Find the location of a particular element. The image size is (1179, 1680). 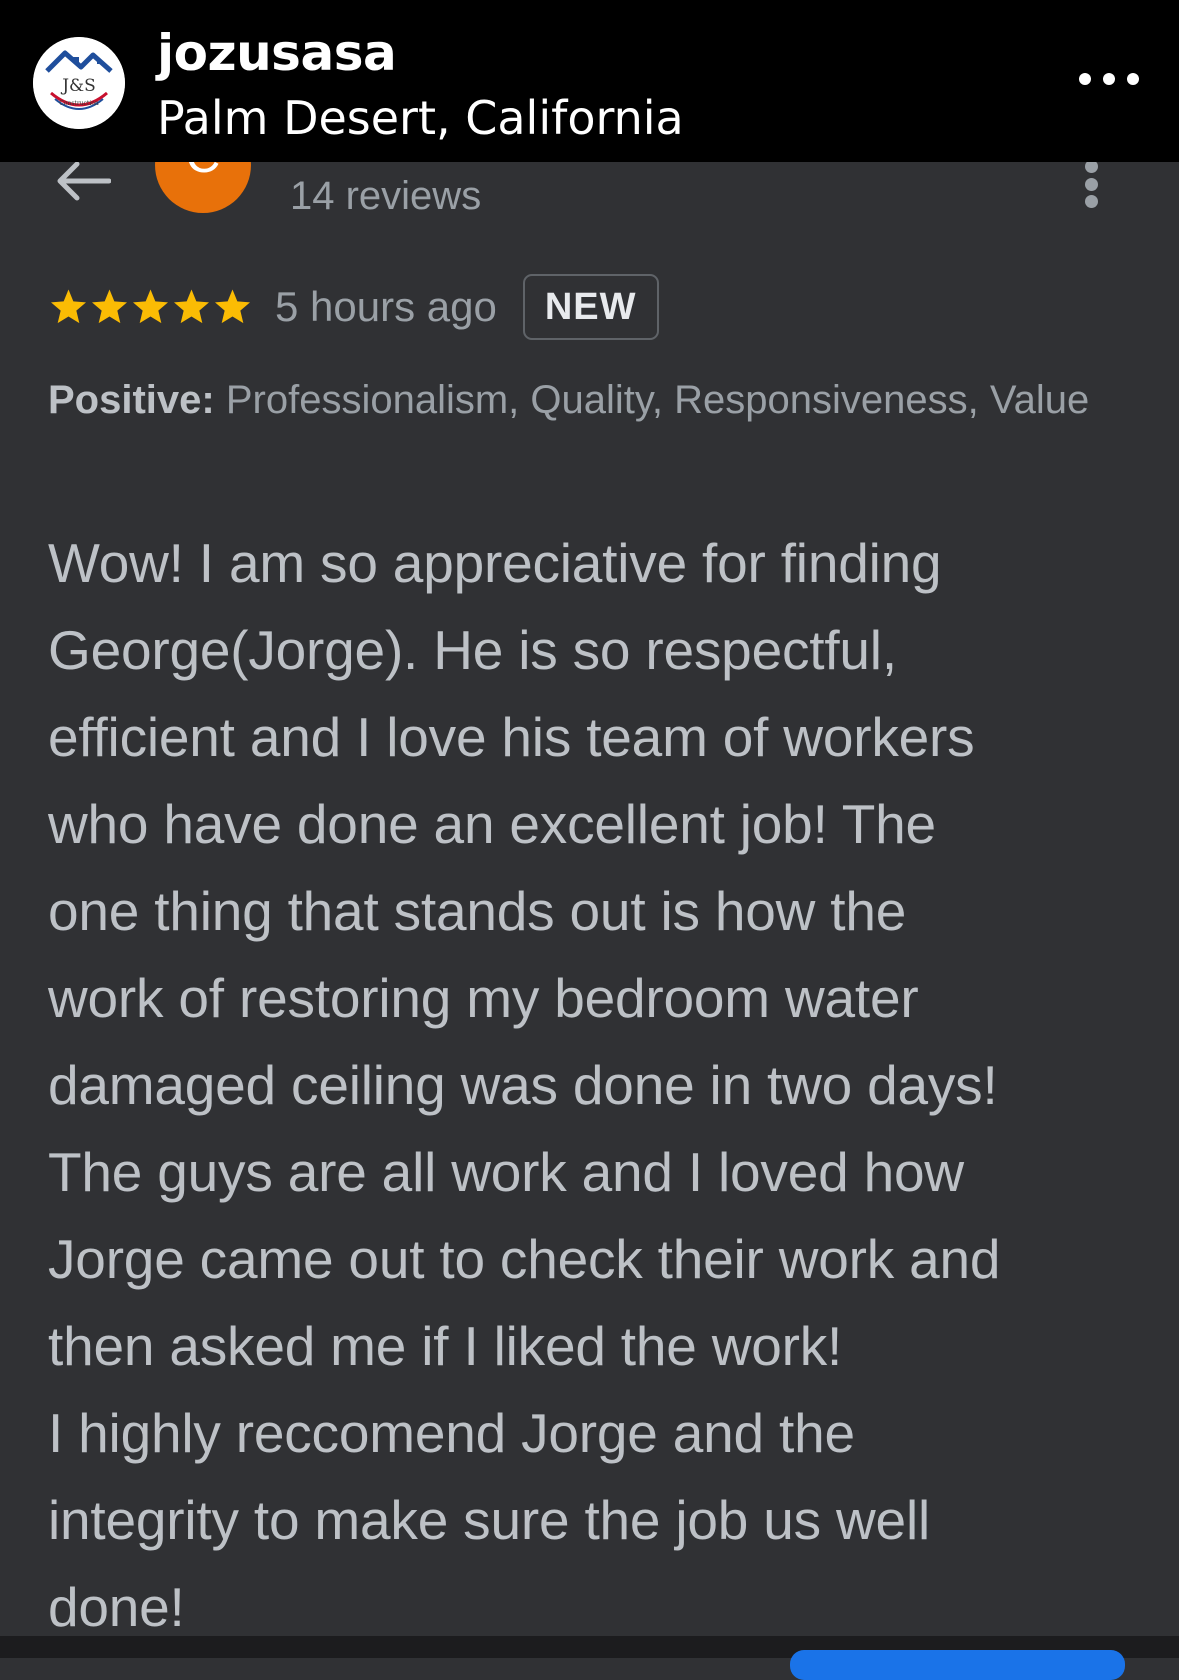

bottom-action-button is located at coordinates (957, 1665).